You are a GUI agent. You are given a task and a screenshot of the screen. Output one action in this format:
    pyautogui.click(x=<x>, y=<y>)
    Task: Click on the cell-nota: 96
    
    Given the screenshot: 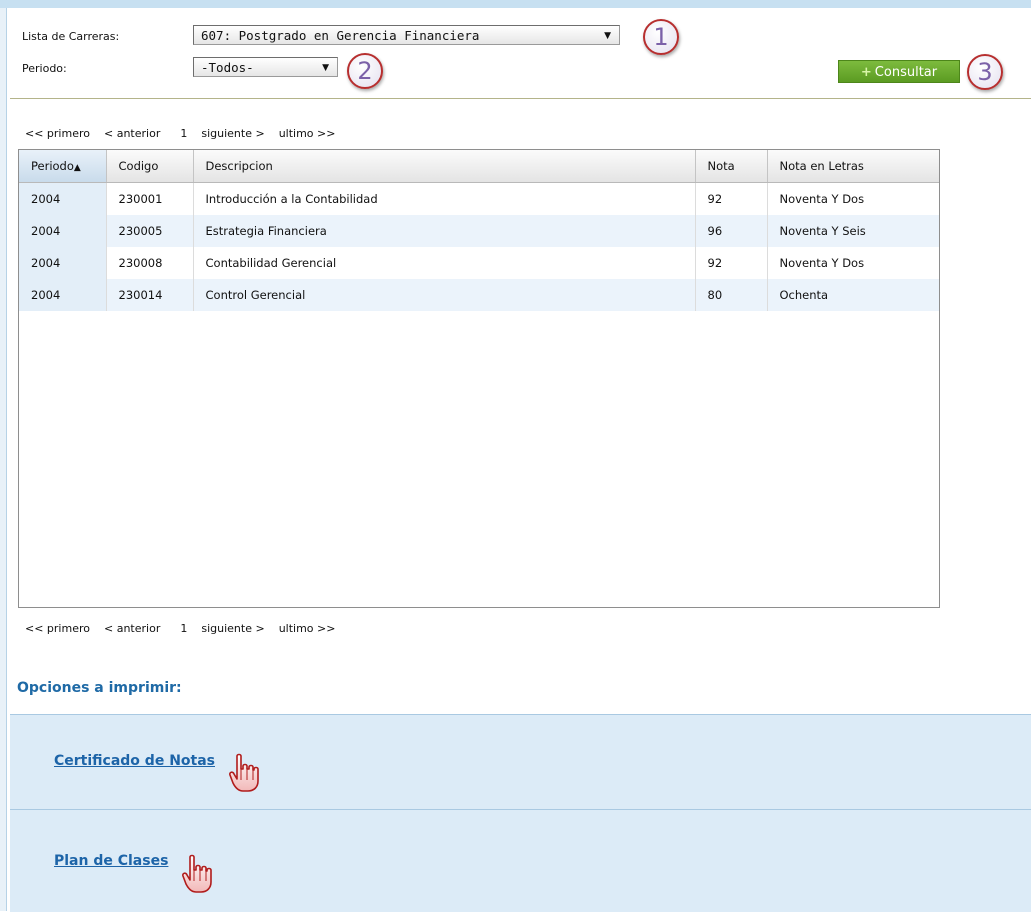 What is the action you would take?
    pyautogui.click(x=731, y=231)
    